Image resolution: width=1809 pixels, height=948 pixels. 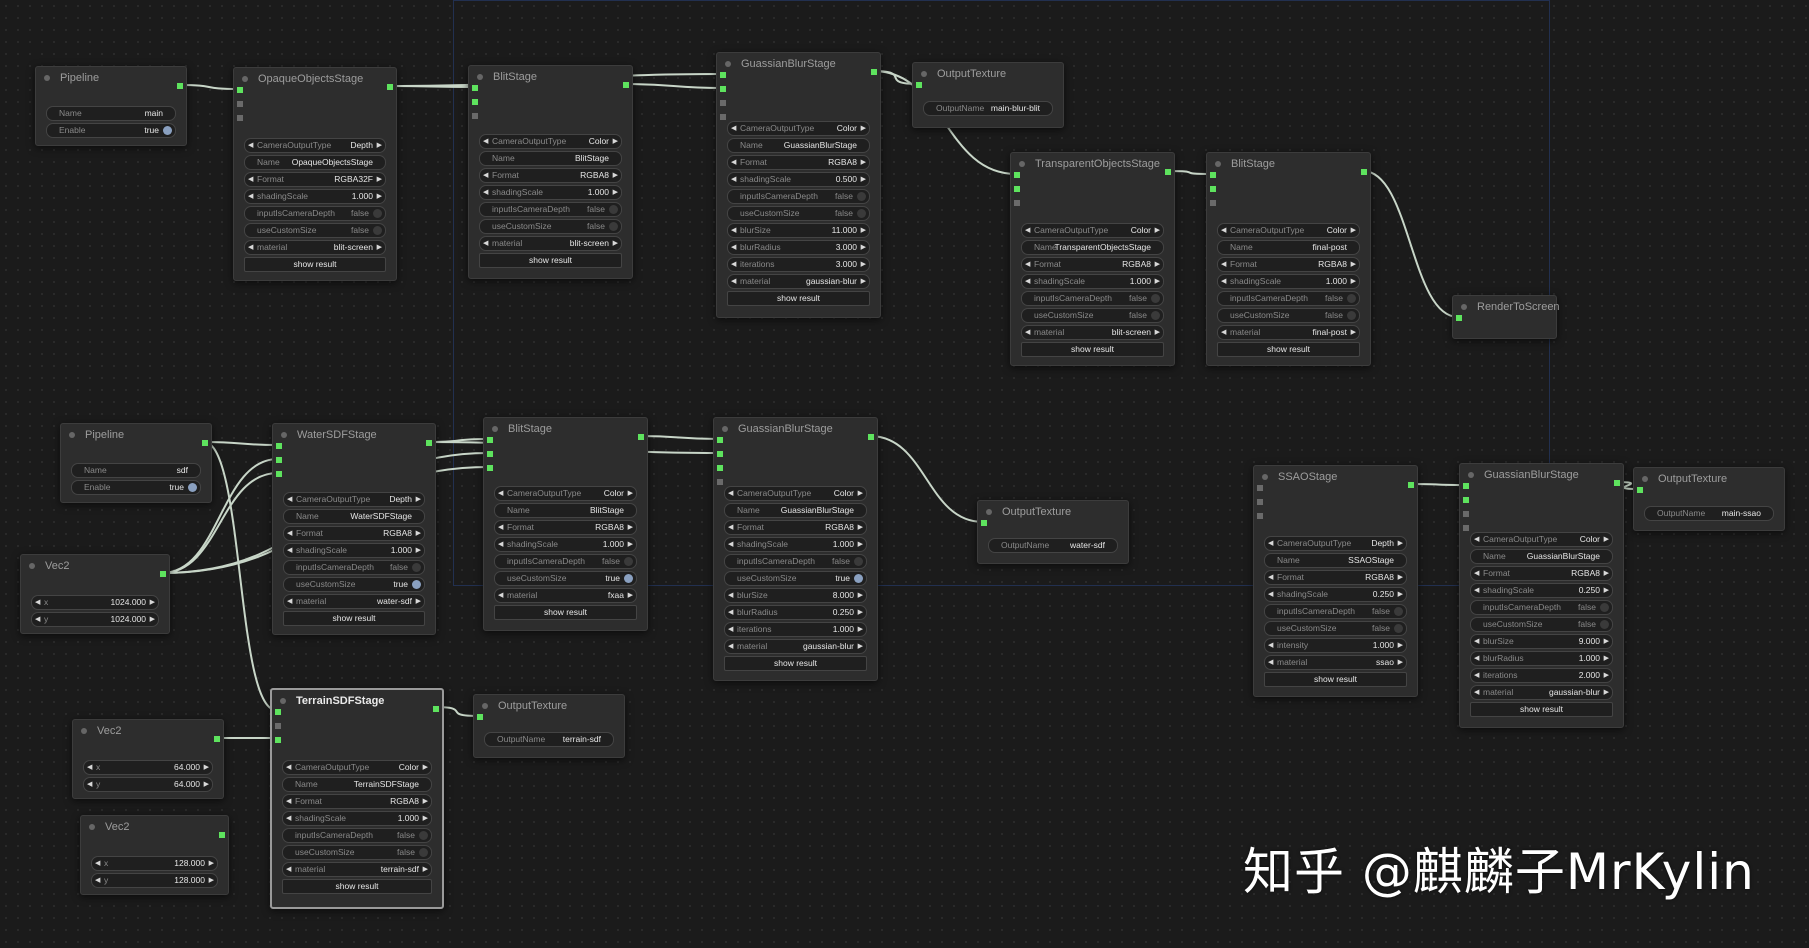 I want to click on material-combo: ◀ material ssao ▶, so click(x=1335, y=662).